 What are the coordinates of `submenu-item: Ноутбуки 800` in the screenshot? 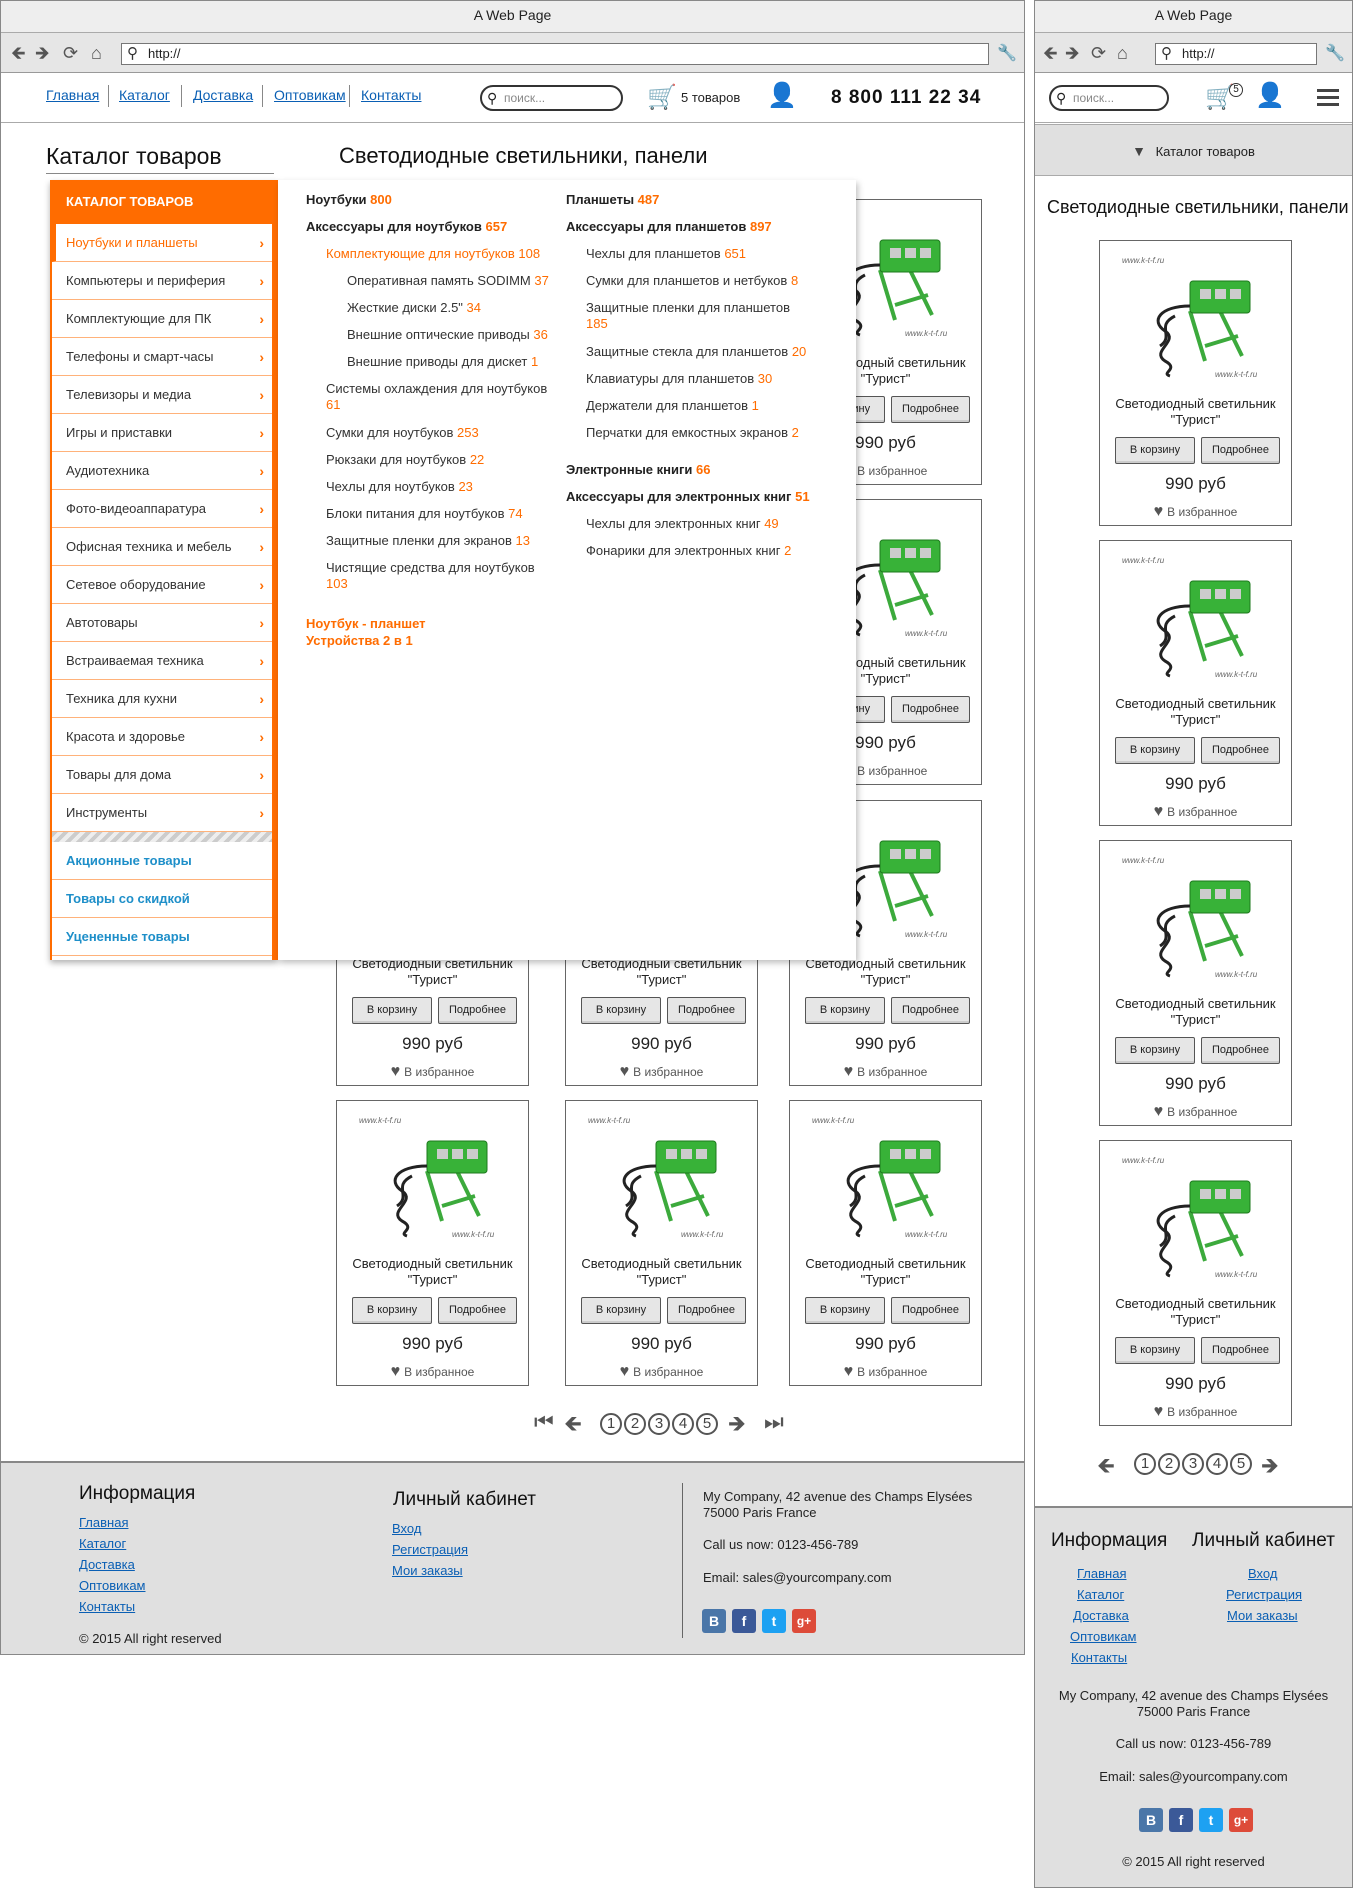 It's located at (431, 200).